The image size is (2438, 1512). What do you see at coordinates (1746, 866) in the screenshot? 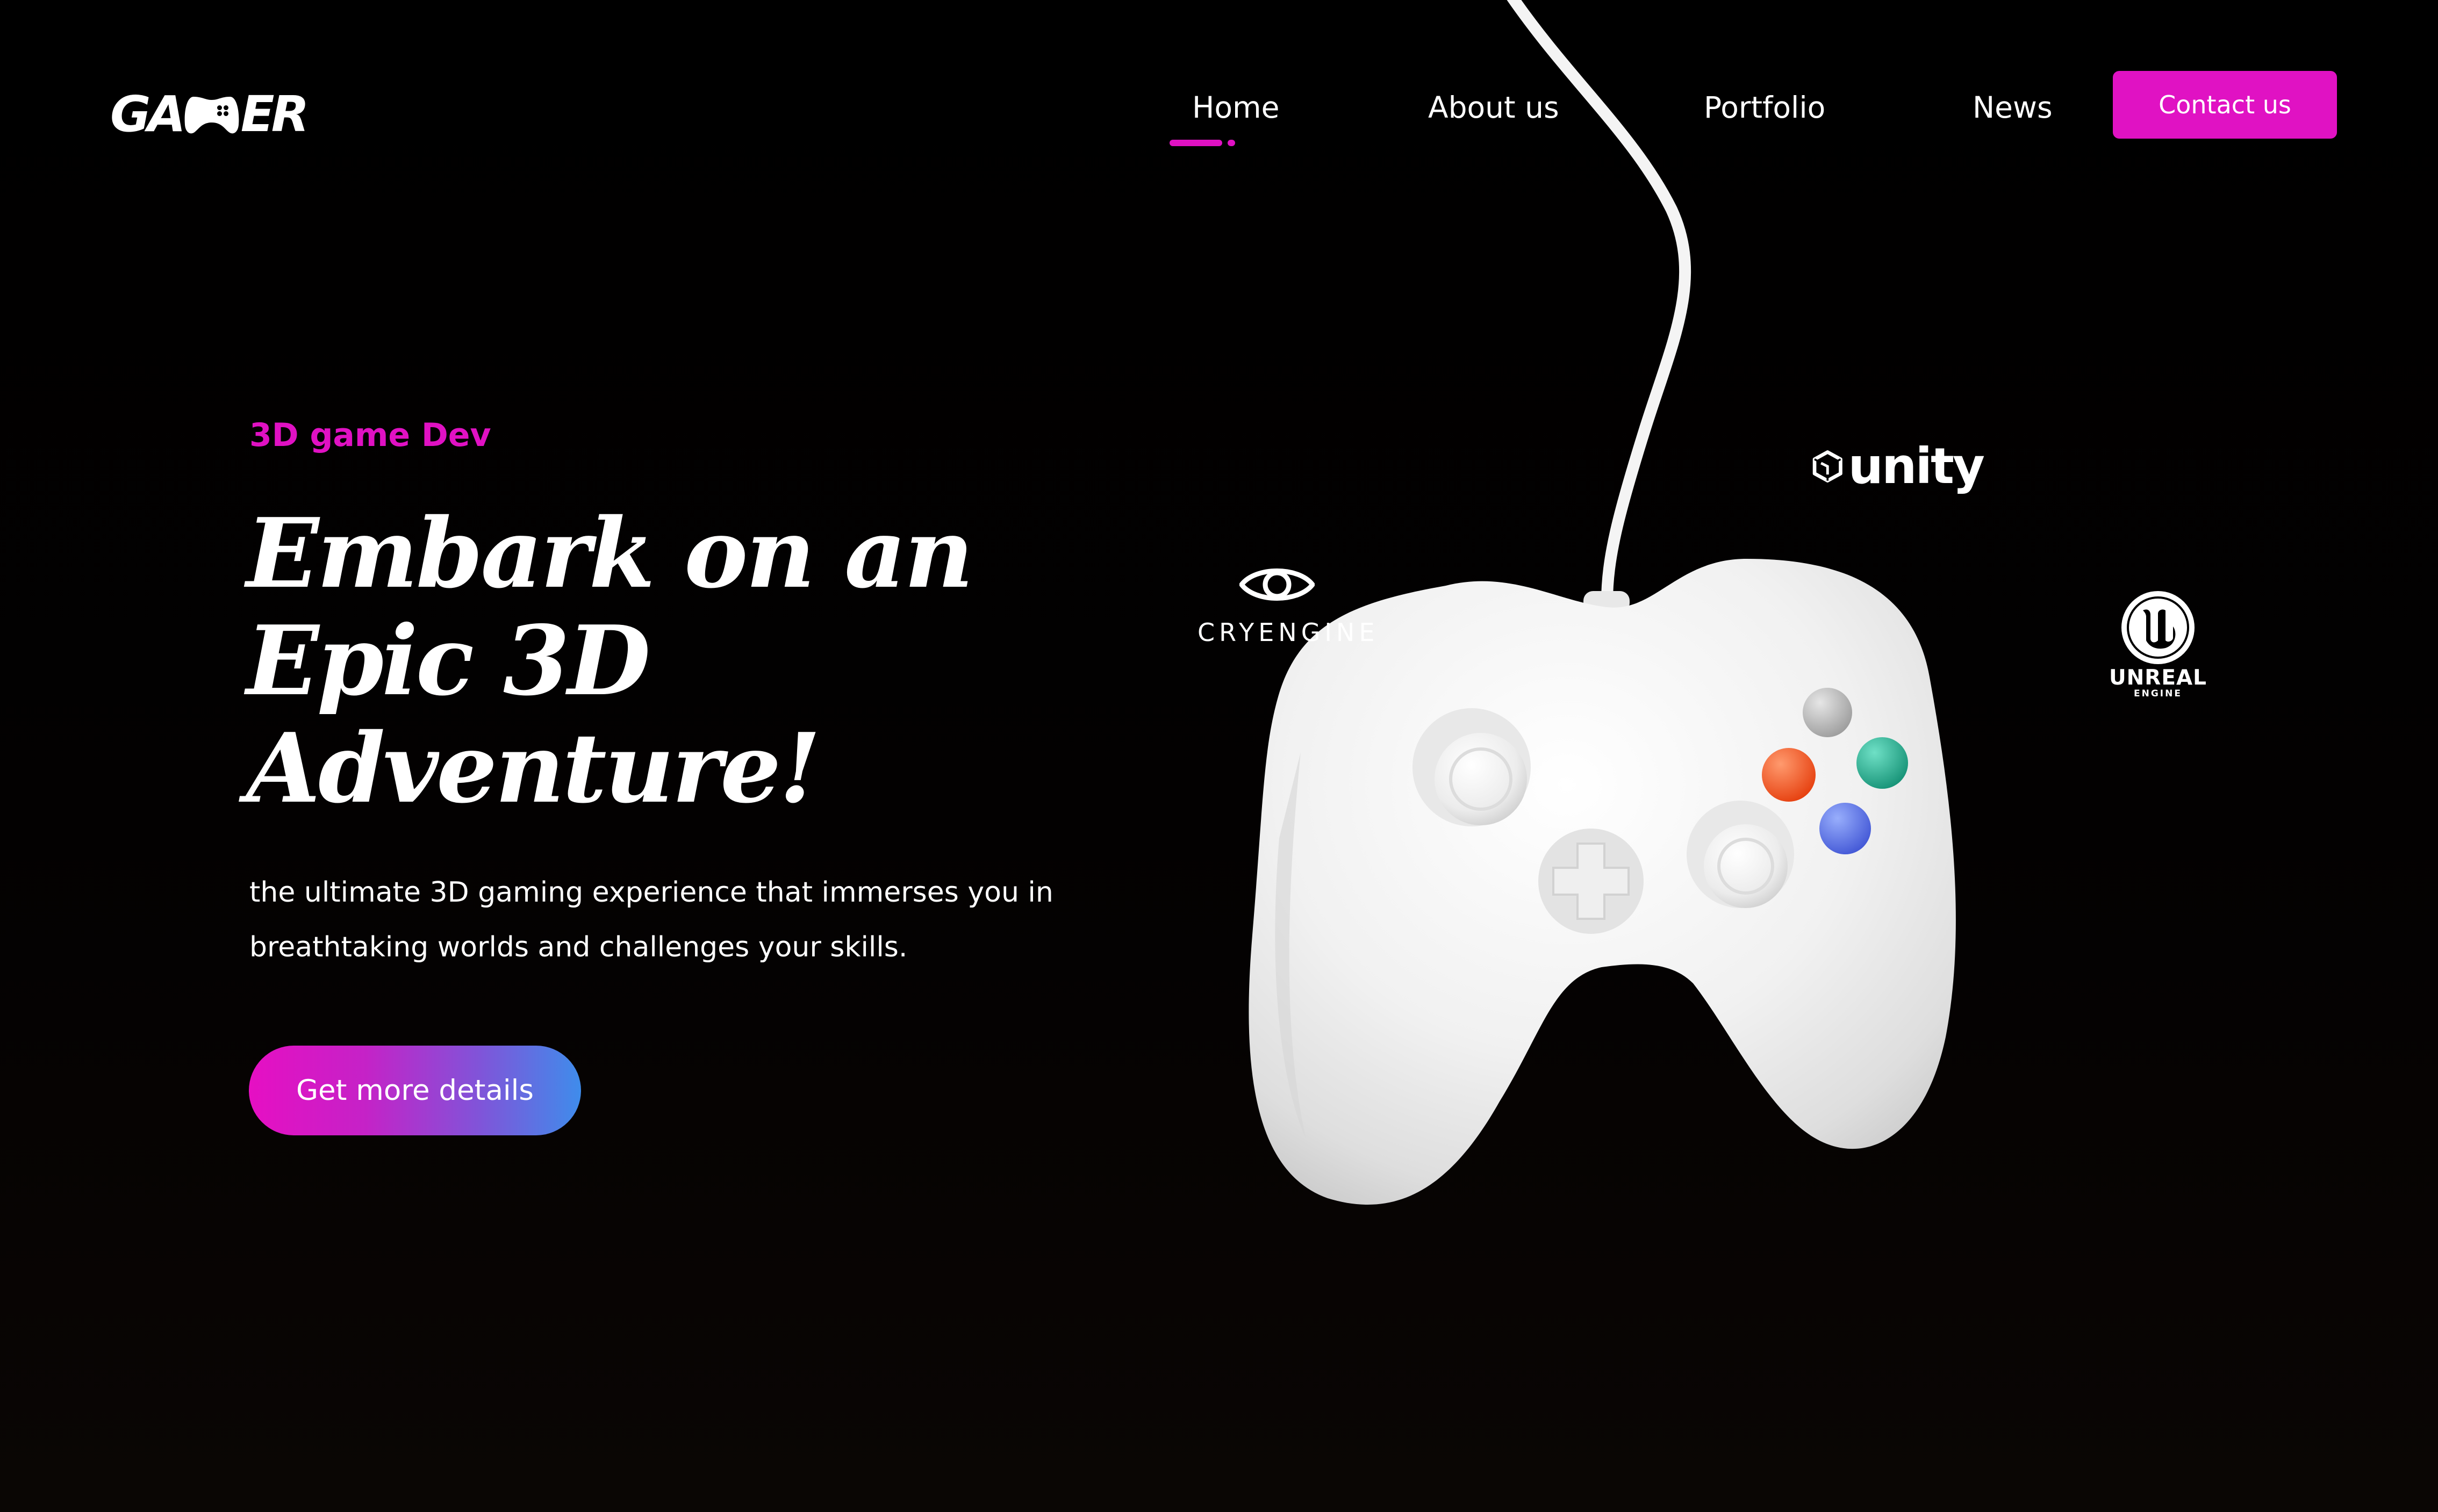
I see `right-thumbstick` at bounding box center [1746, 866].